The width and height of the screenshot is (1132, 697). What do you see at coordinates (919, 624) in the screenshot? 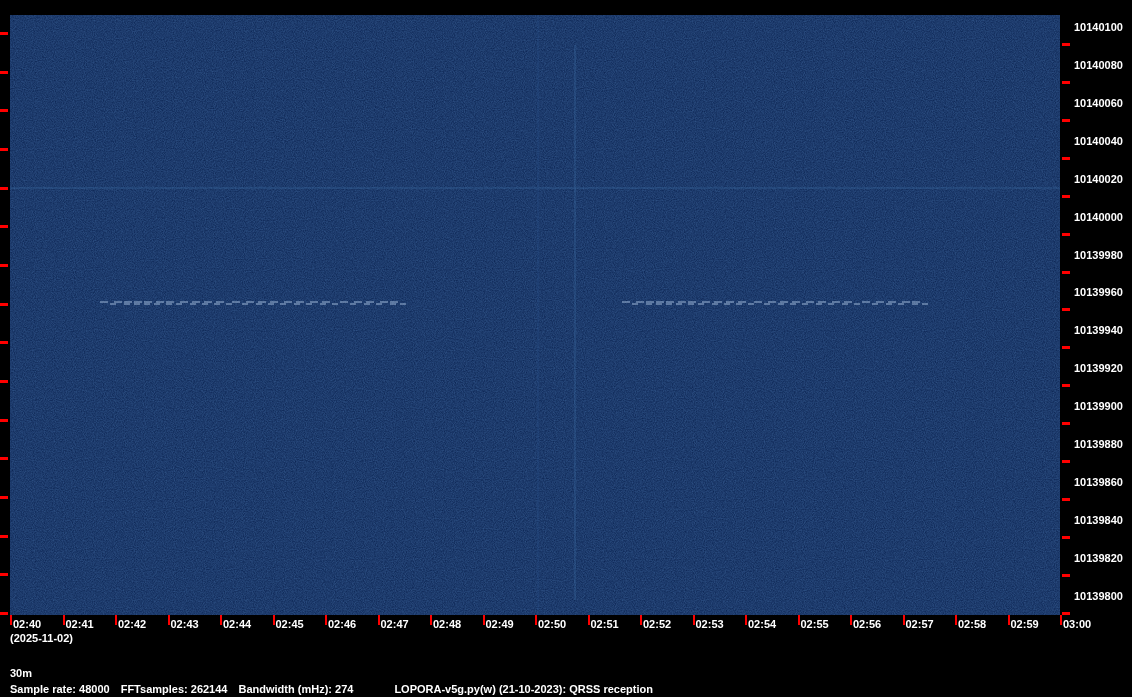
I see `time-label: 02:57` at bounding box center [919, 624].